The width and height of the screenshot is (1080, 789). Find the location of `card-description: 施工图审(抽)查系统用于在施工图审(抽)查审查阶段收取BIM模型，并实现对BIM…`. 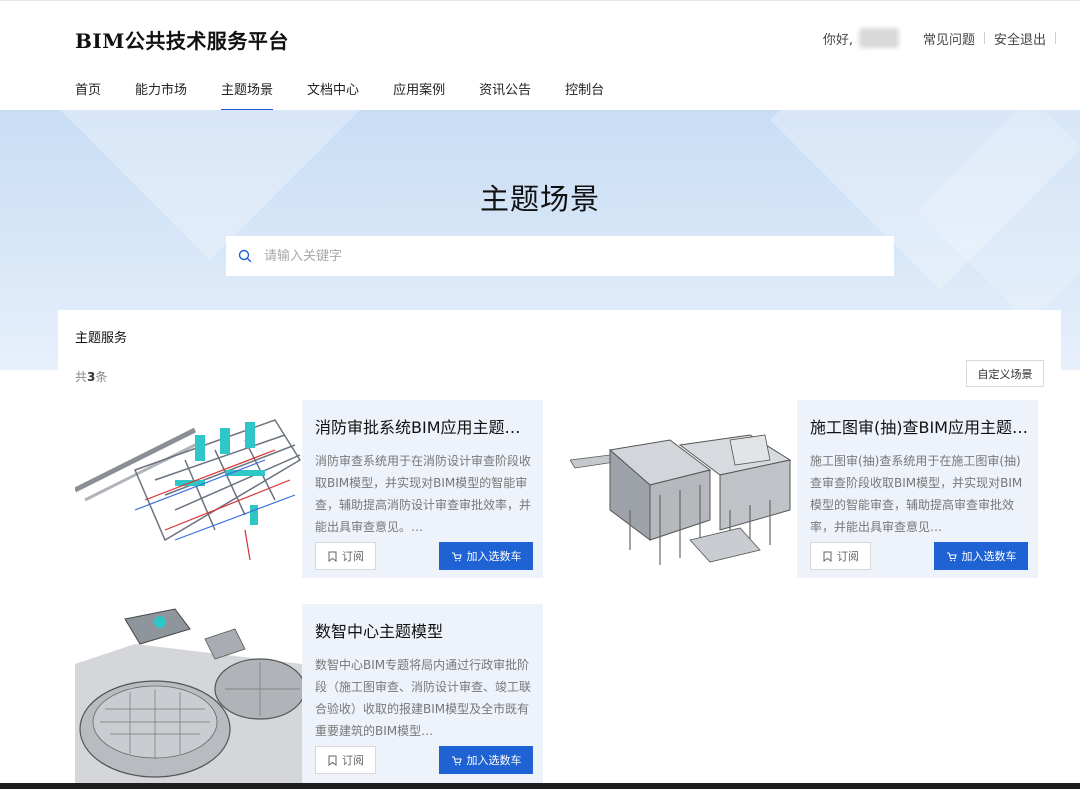

card-description: 施工图审(抽)查系统用于在施工图审(抽)查审查阶段收取BIM模型，并实现对BIM… is located at coordinates (916, 494).